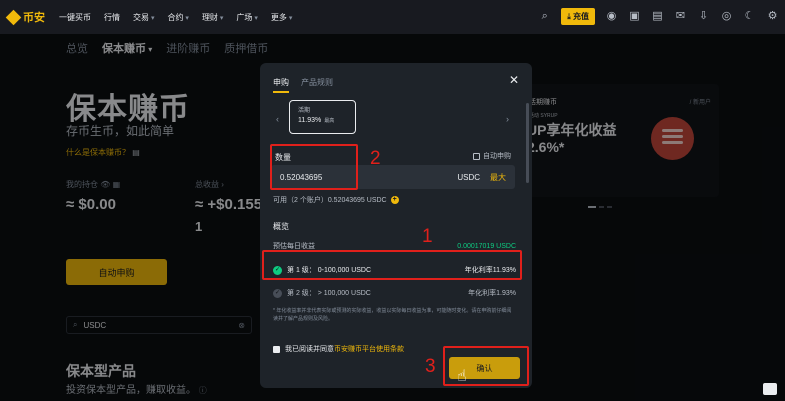 The height and width of the screenshot is (401, 785). I want to click on overview-label: 概览, so click(281, 226).